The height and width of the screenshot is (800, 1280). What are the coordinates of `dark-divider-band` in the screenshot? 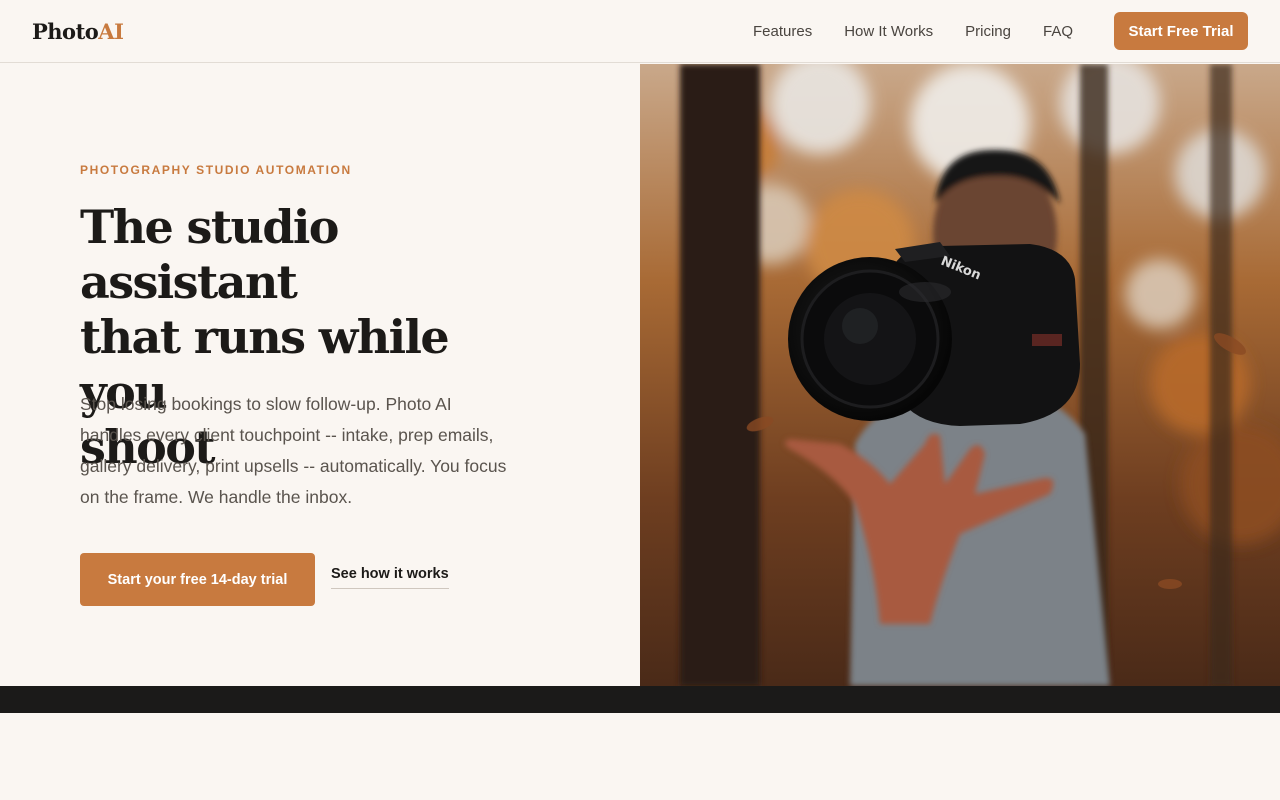 It's located at (640, 699).